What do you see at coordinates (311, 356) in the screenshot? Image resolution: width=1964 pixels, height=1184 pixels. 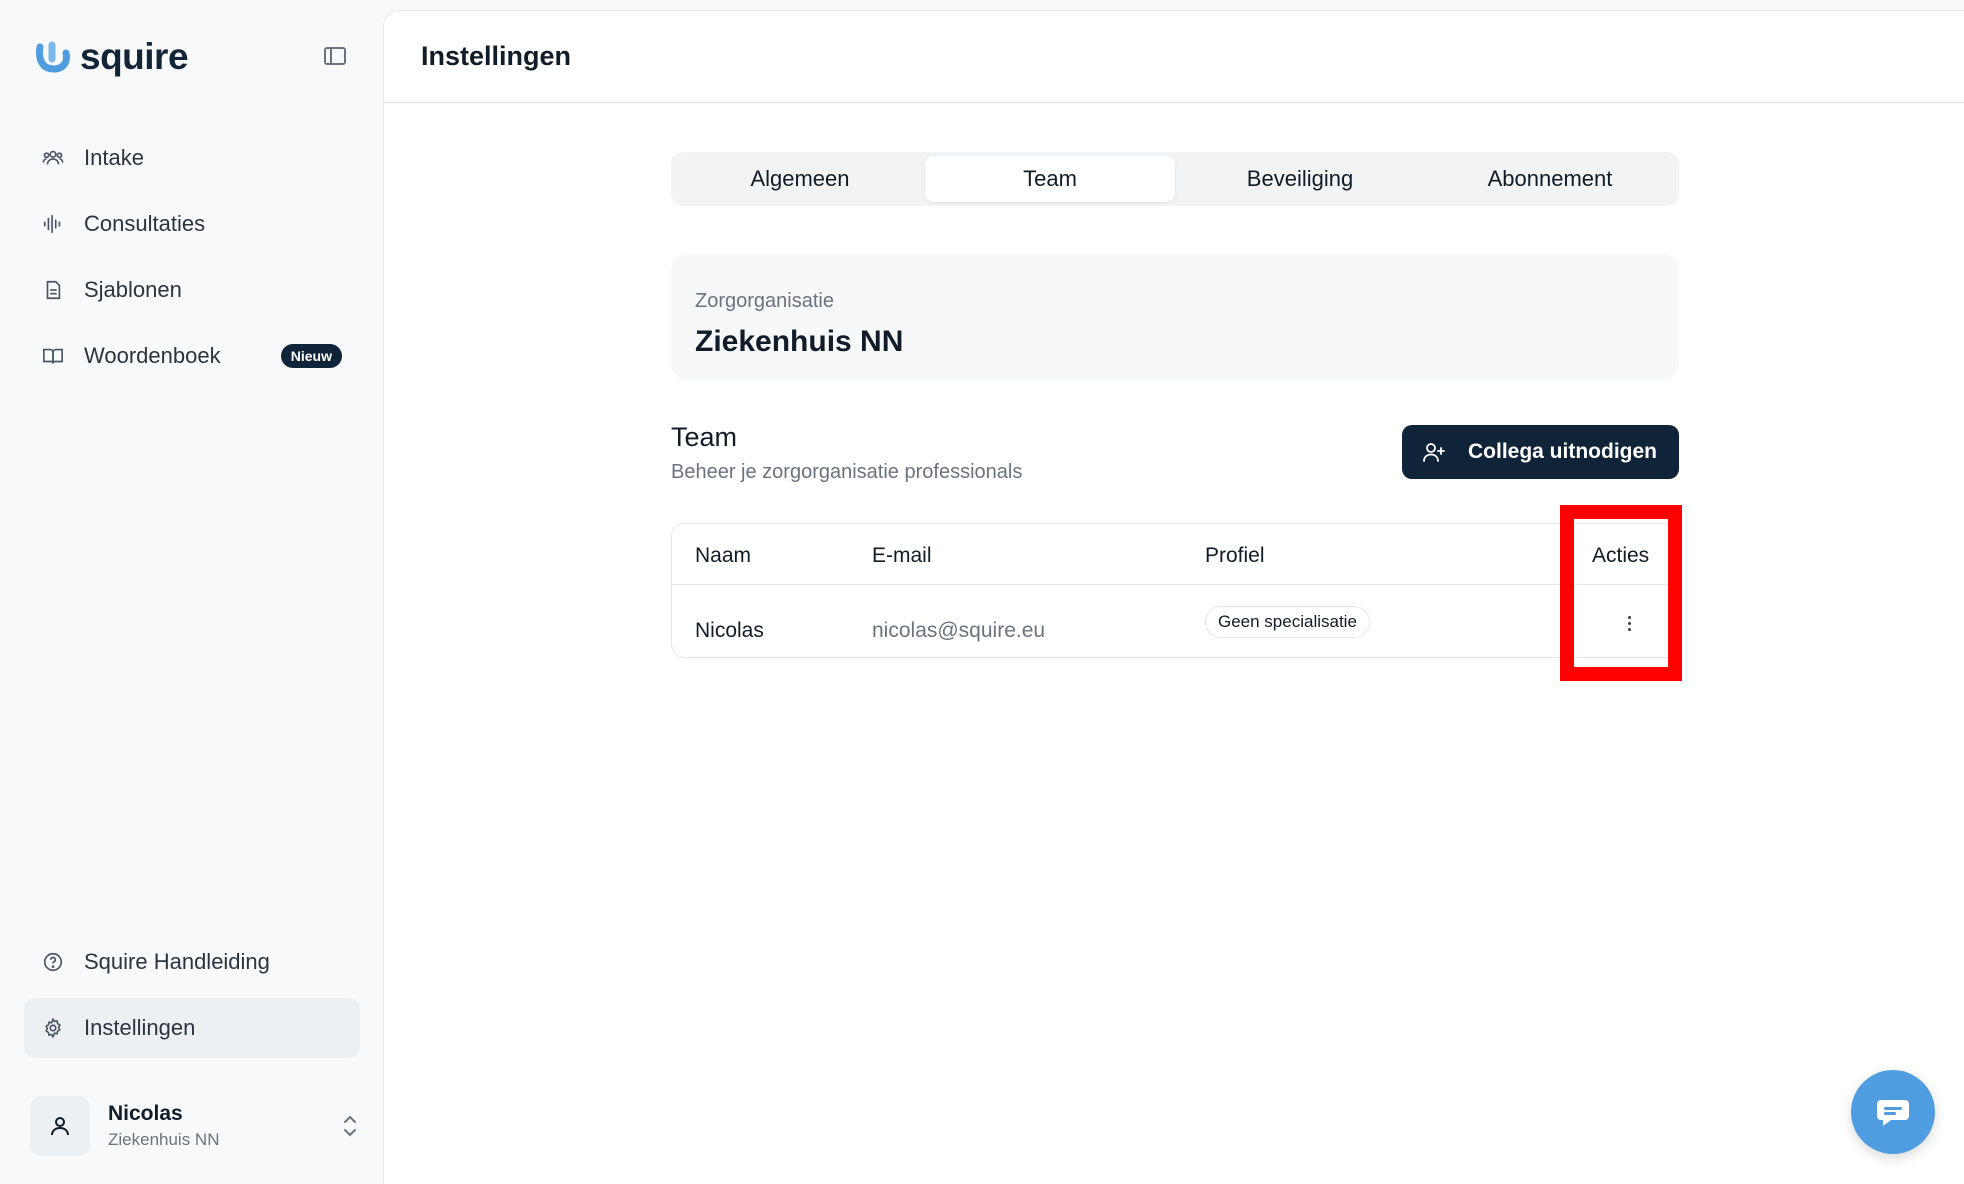 I see `new-badge: Nieuw` at bounding box center [311, 356].